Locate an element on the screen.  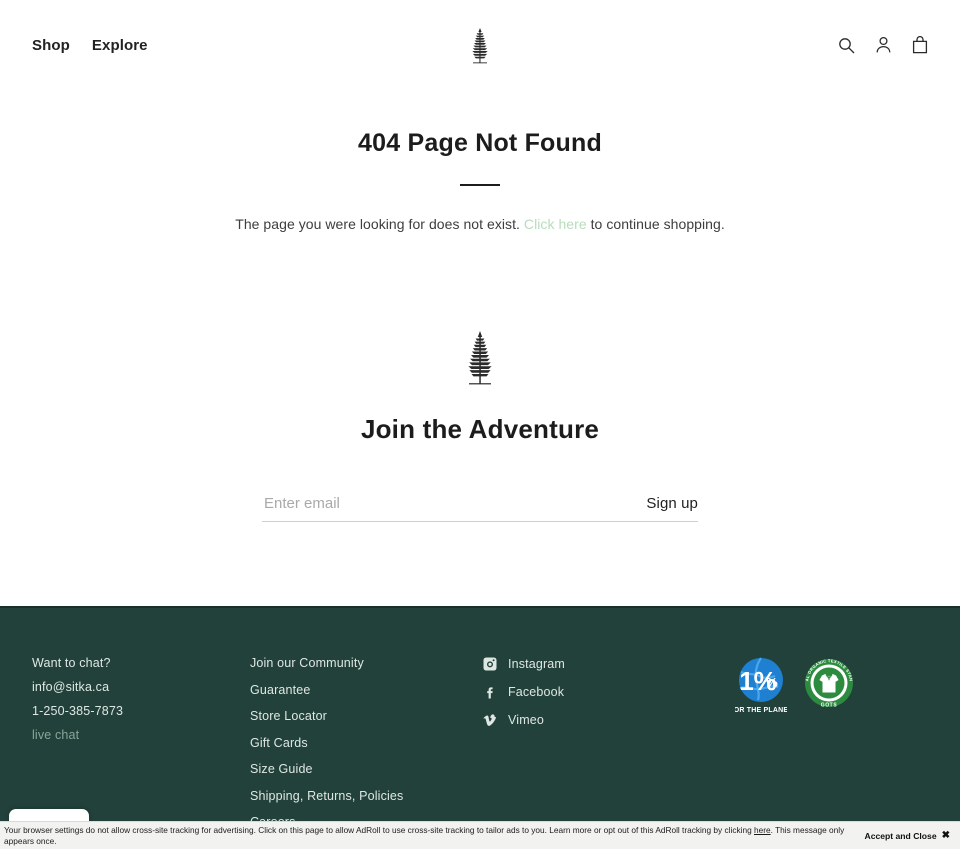
badge-title: GOTS is located at coordinates (829, 706).